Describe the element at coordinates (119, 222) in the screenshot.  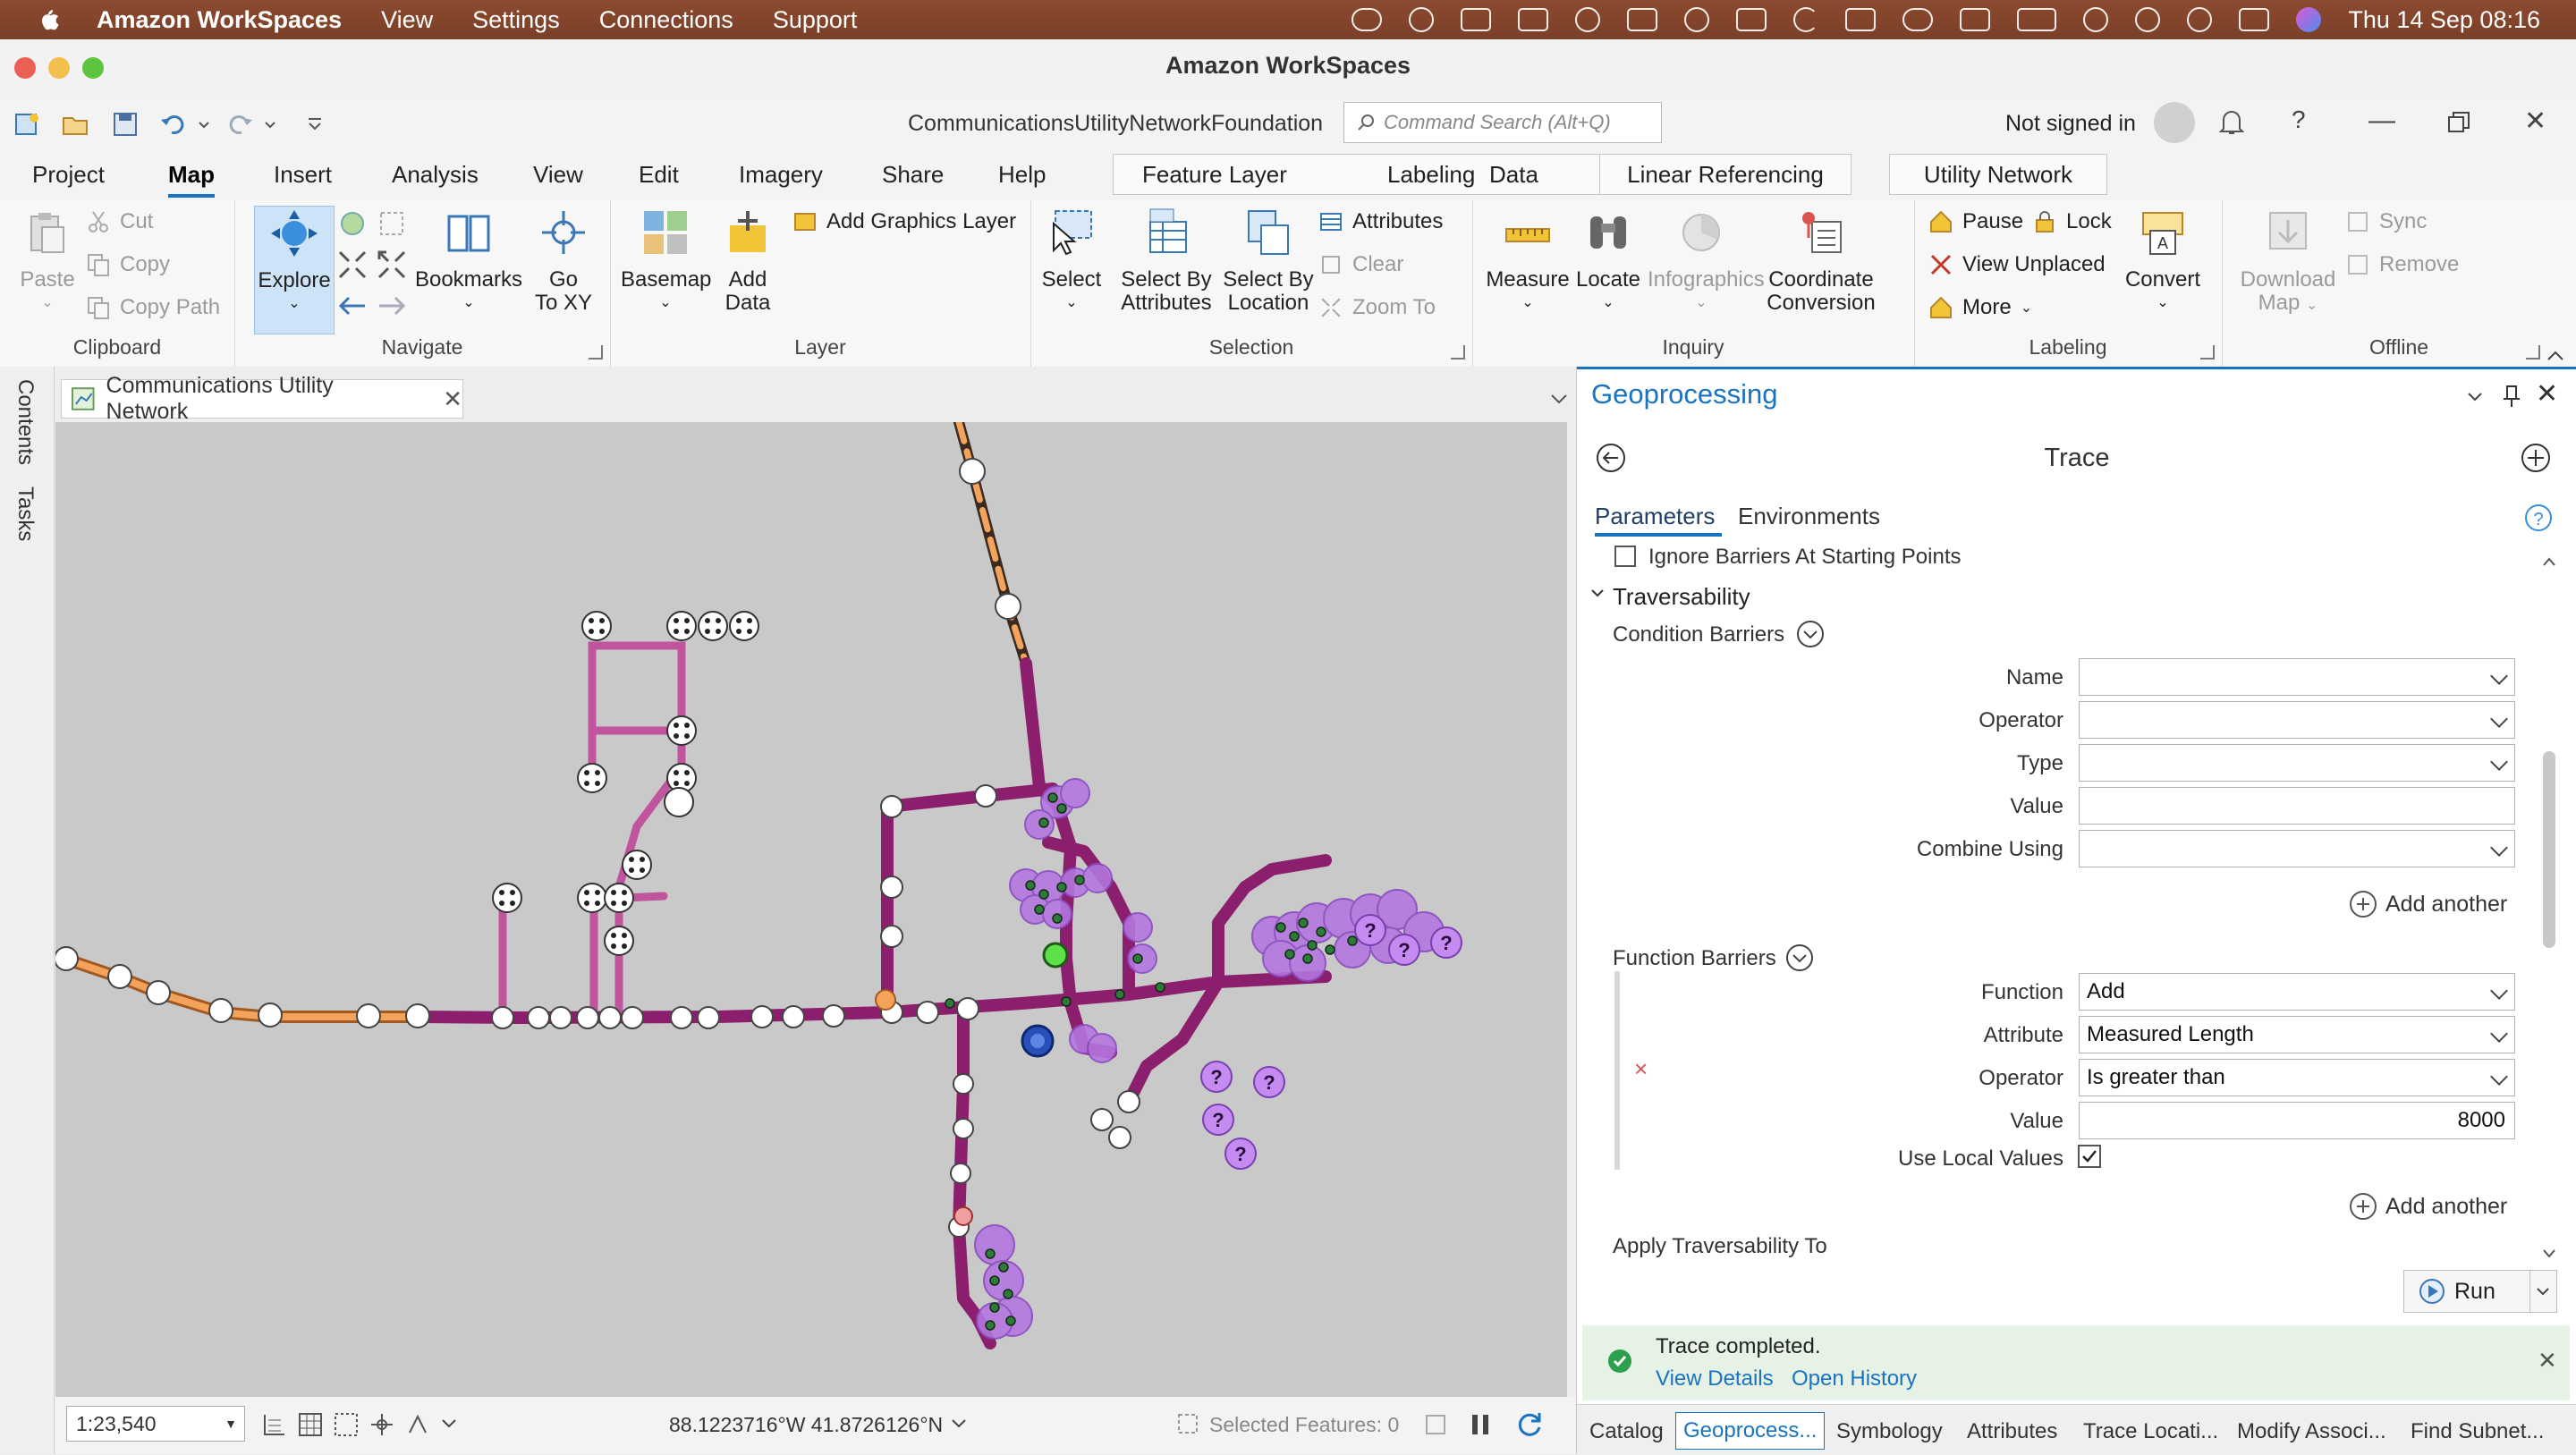
I see `cut-button: Cut` at that location.